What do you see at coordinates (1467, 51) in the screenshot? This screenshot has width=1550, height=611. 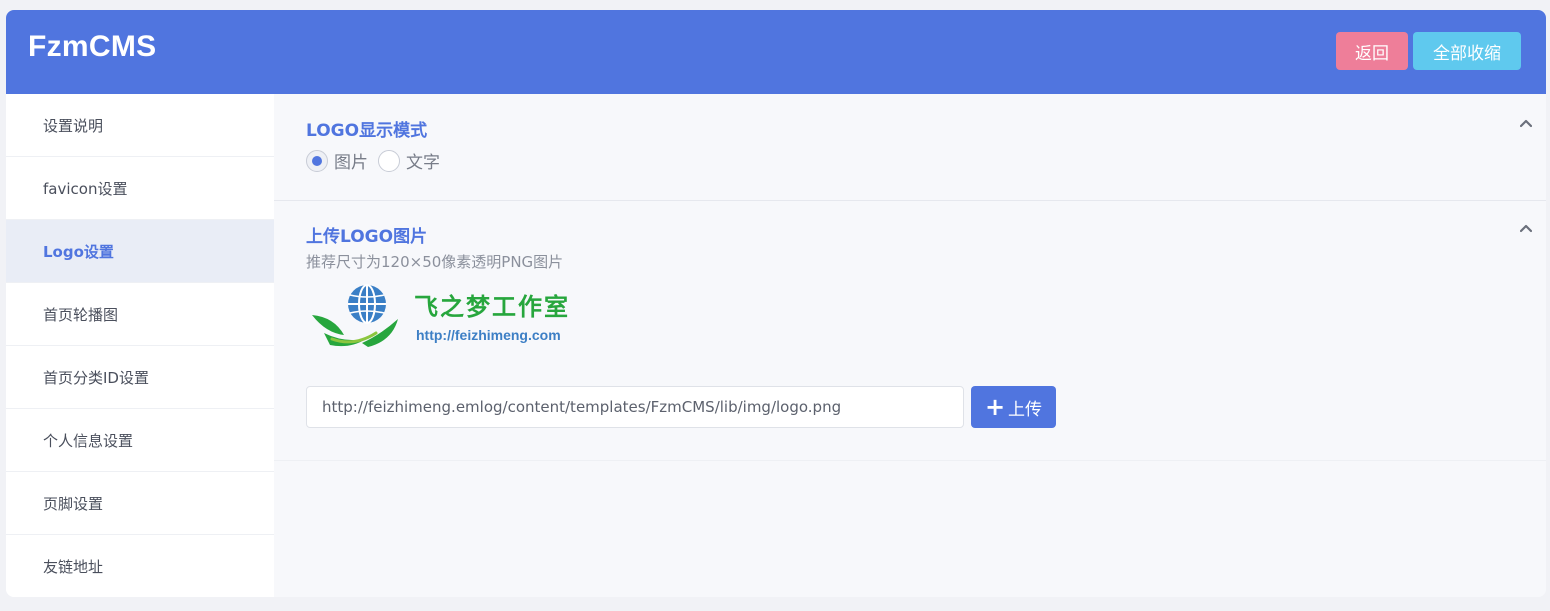 I see `collapse-all-button: 全部收缩` at bounding box center [1467, 51].